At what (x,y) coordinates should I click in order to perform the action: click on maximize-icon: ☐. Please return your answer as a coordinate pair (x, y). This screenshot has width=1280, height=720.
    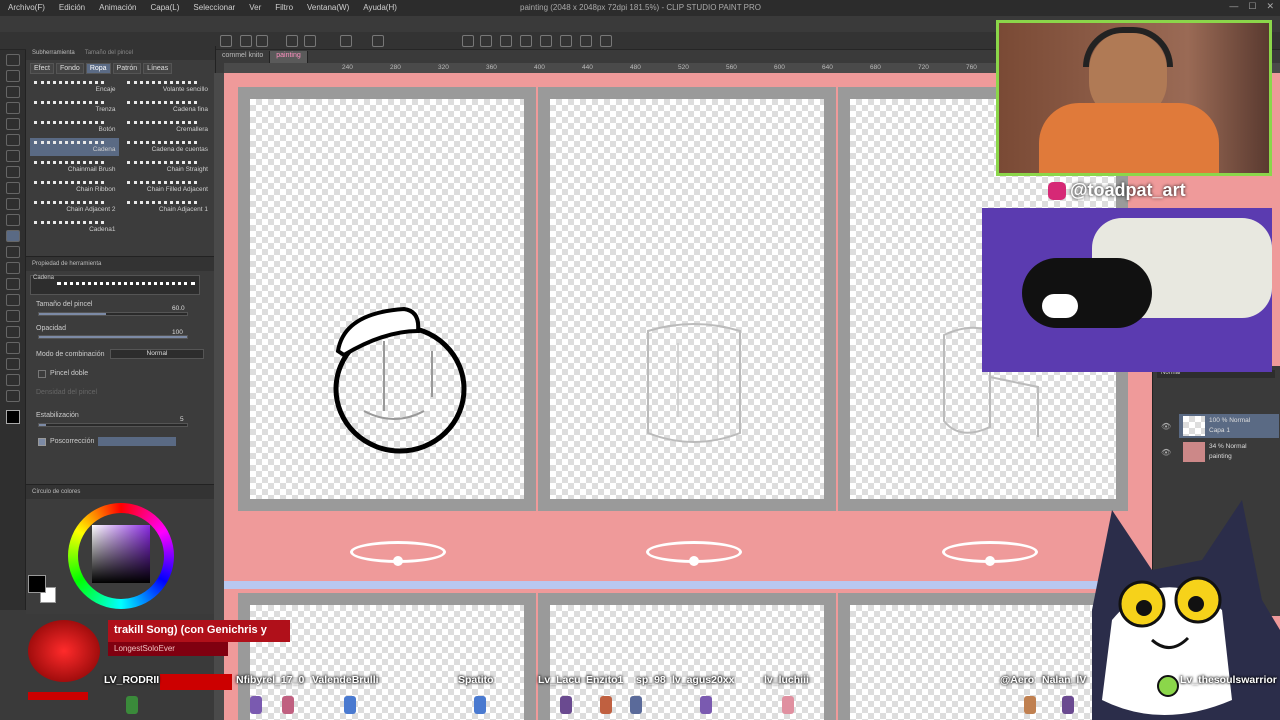
    Looking at the image, I should click on (1252, 6).